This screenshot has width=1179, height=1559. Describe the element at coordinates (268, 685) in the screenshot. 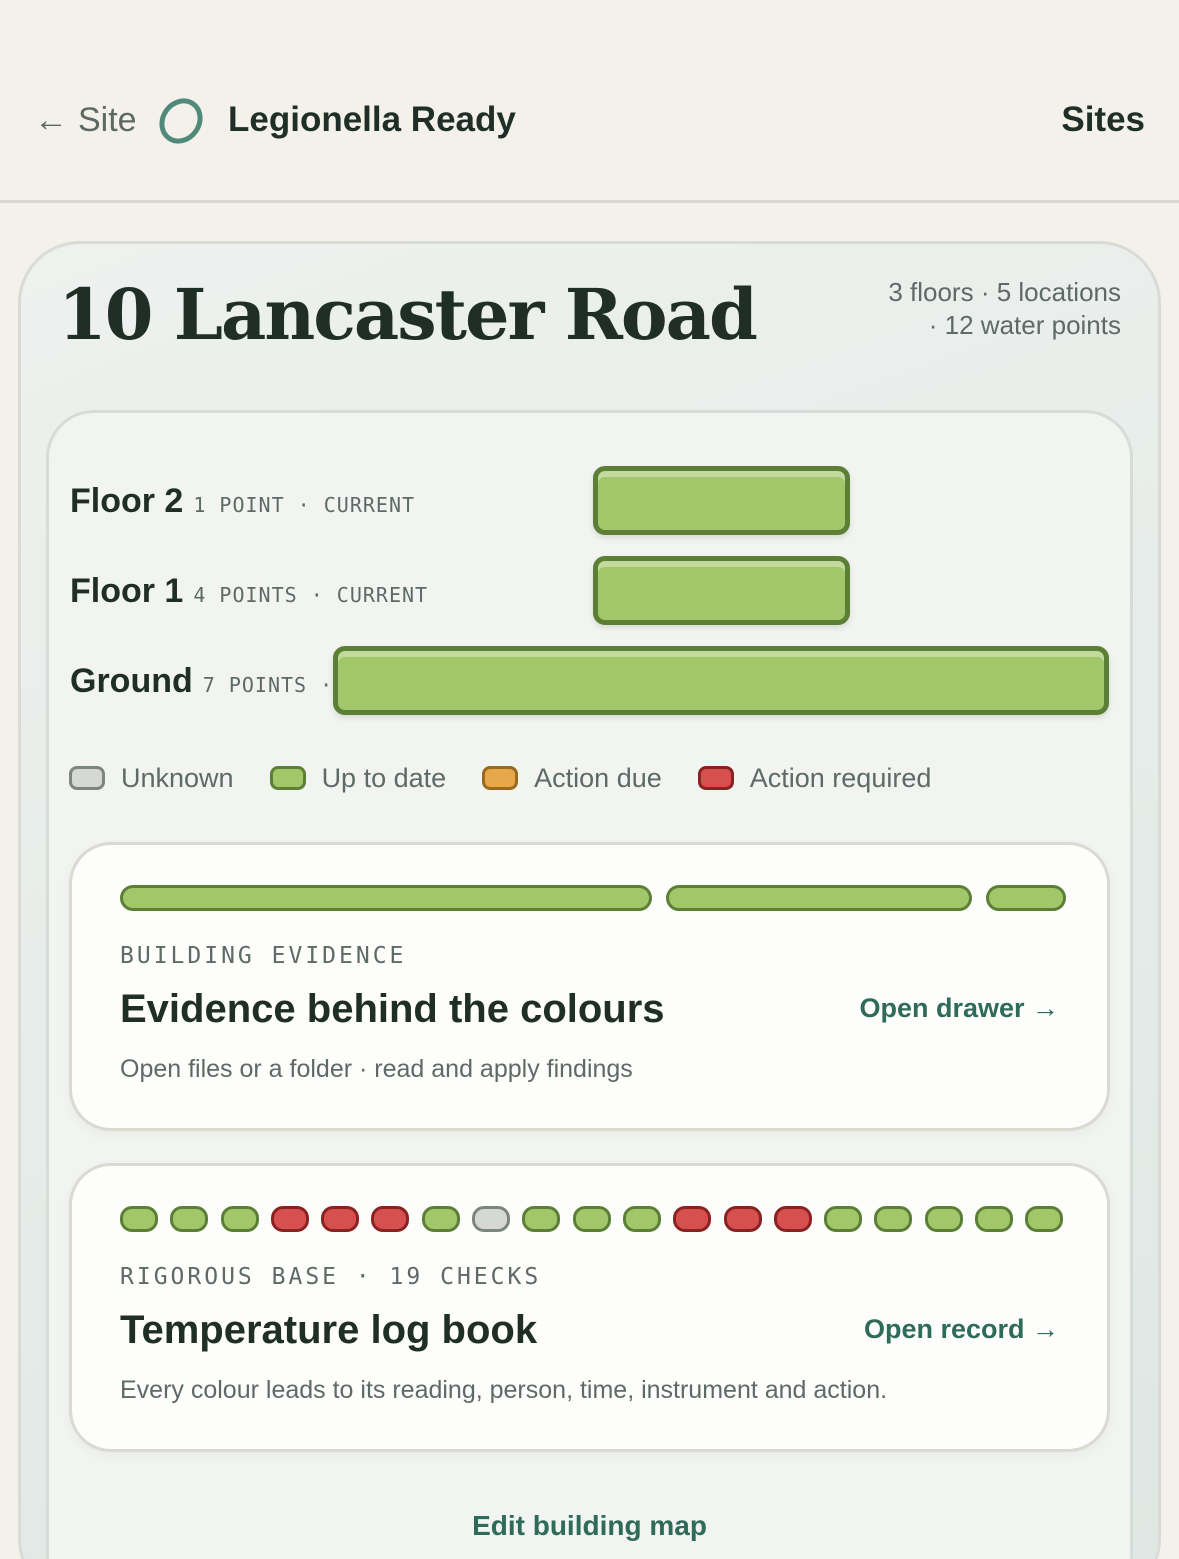

I see `floor-meta: 7 POINTS ·` at that location.